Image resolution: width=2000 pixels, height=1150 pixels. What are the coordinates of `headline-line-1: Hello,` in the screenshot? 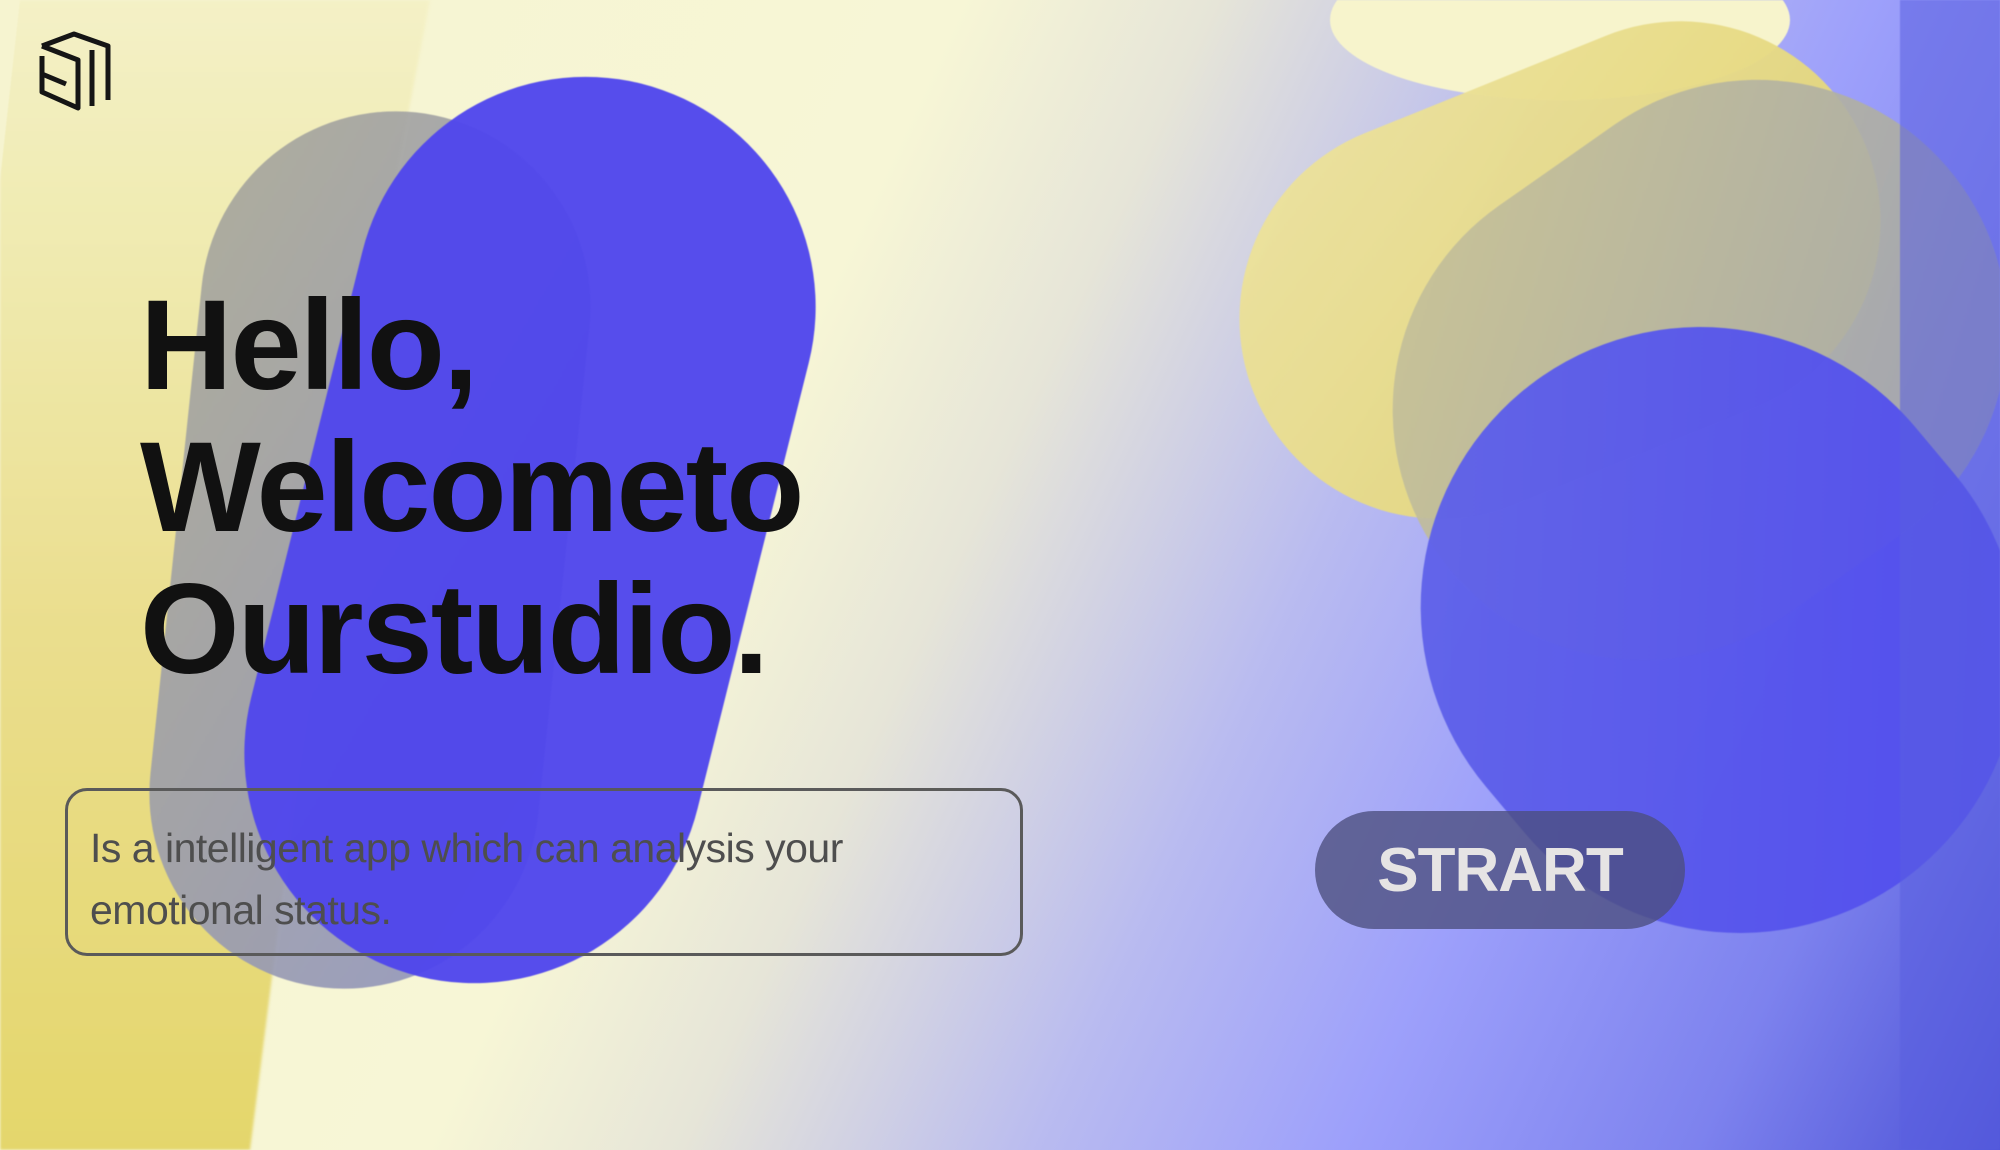 It's located at (309, 345).